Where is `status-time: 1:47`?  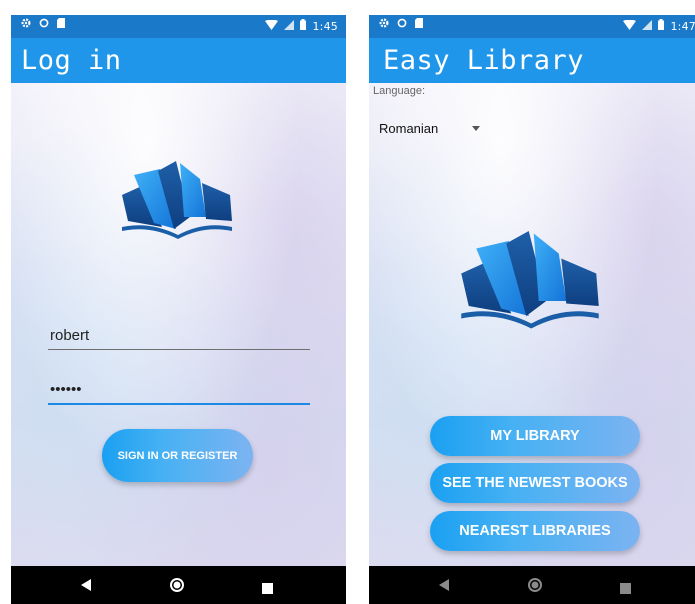 status-time: 1:47 is located at coordinates (682, 26).